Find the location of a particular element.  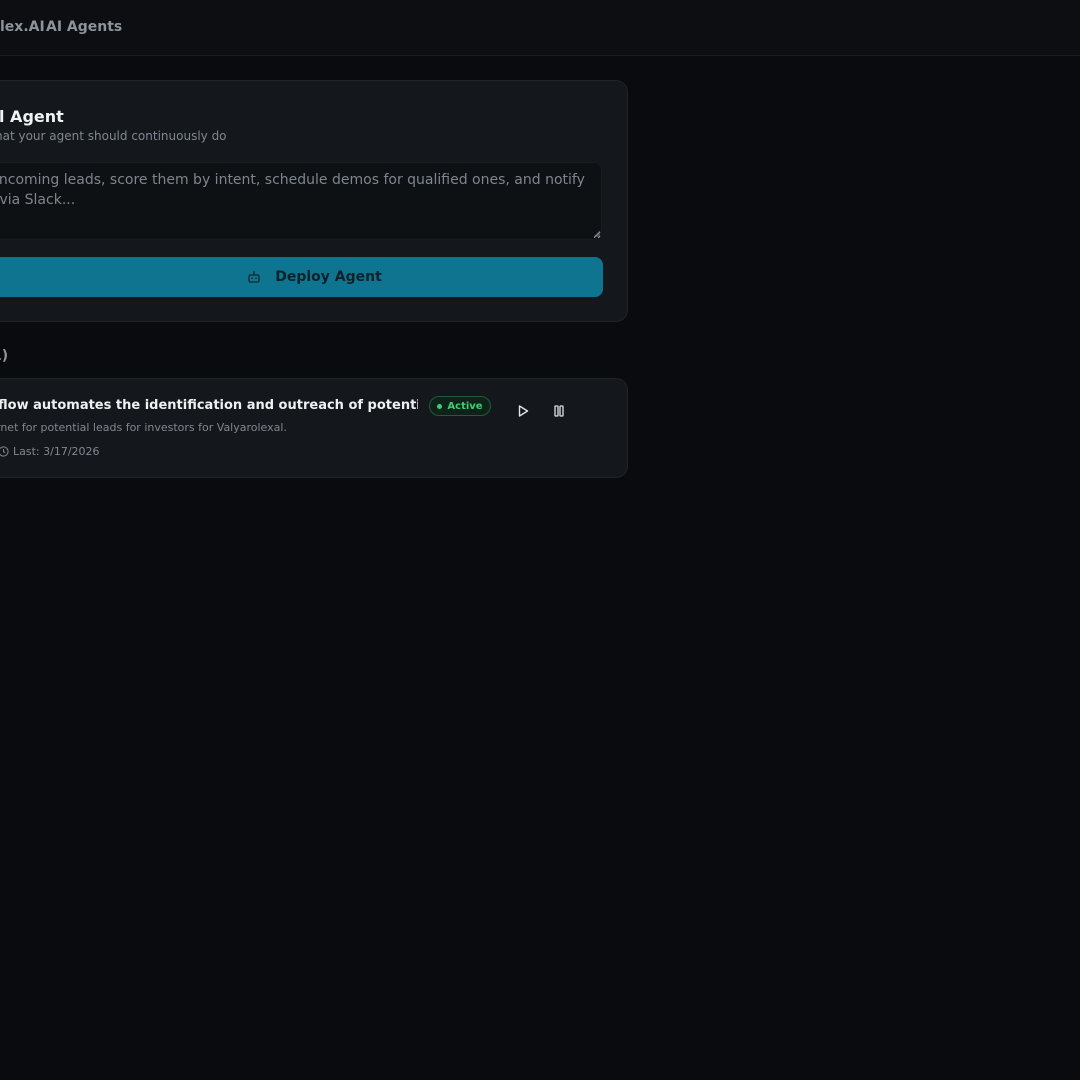

pause-agent-button is located at coordinates (559, 411).